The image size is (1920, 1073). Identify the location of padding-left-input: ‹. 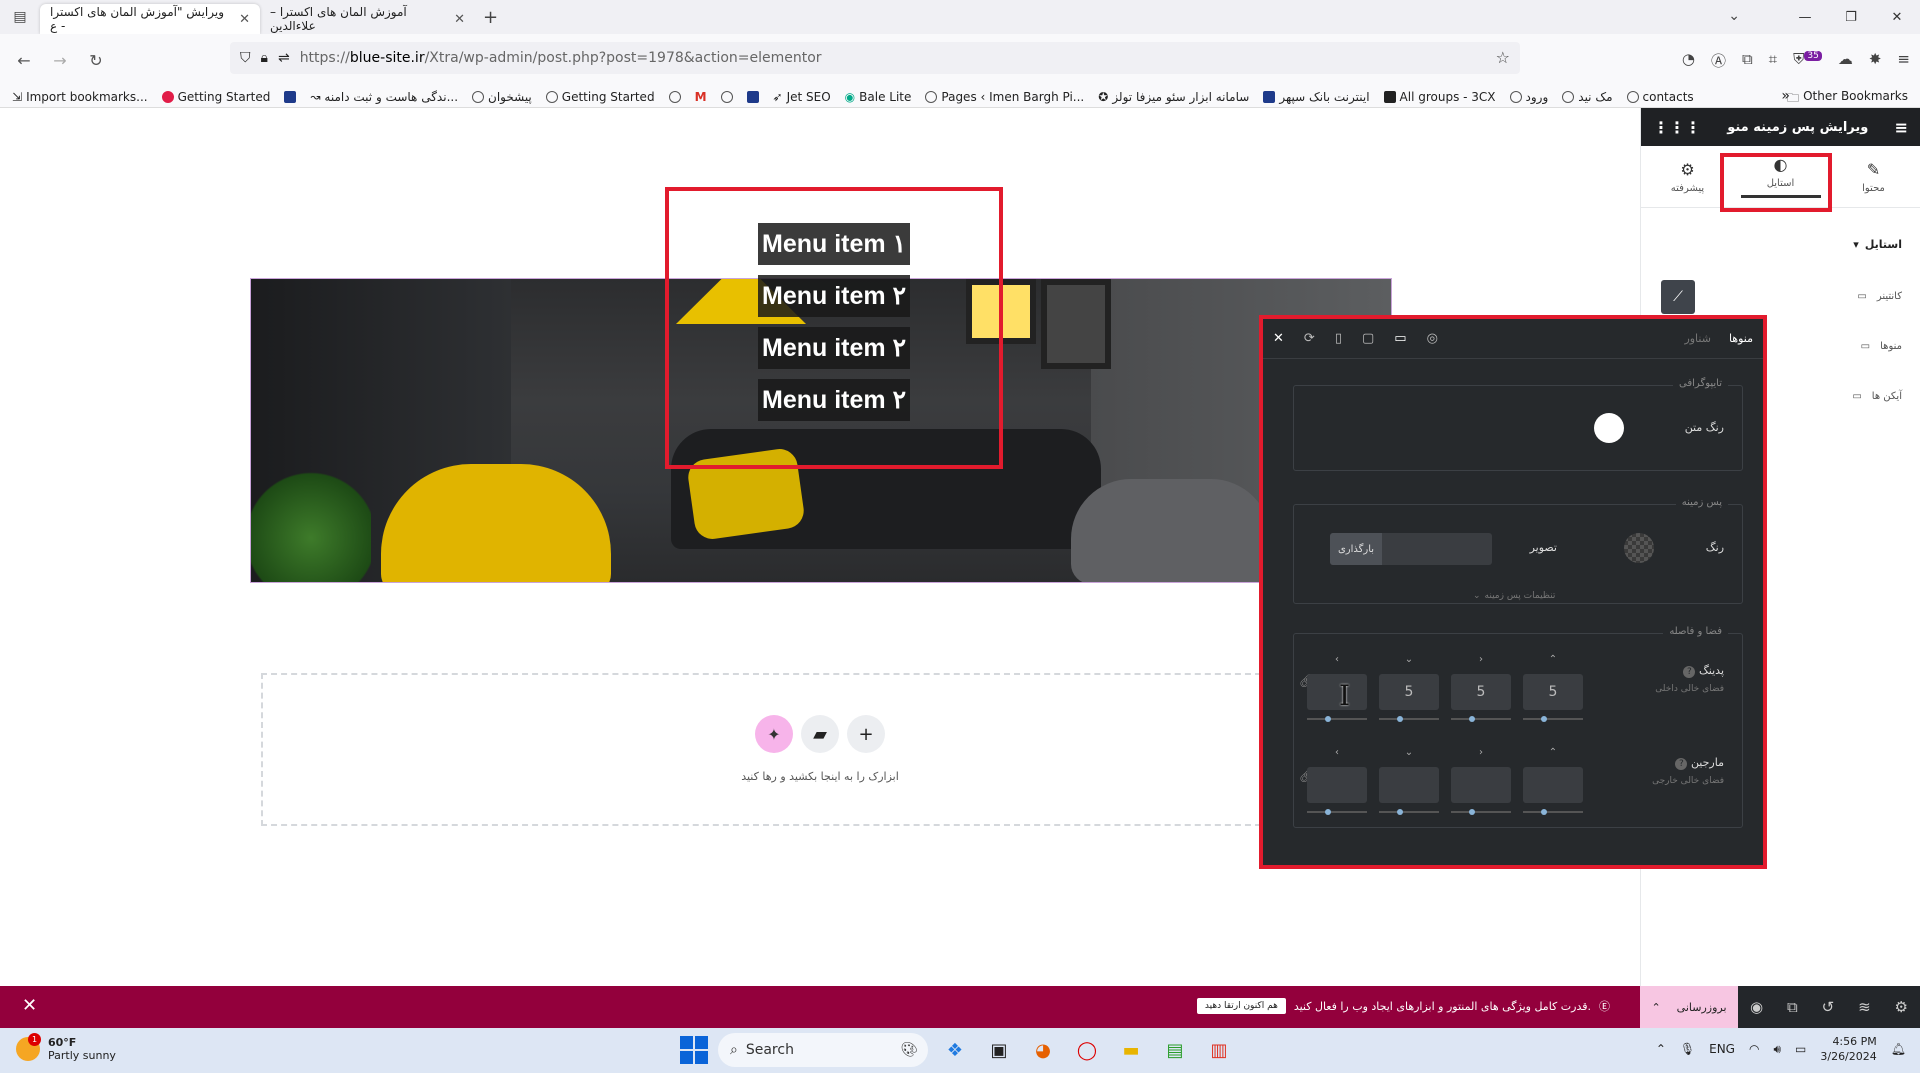
(1337, 688).